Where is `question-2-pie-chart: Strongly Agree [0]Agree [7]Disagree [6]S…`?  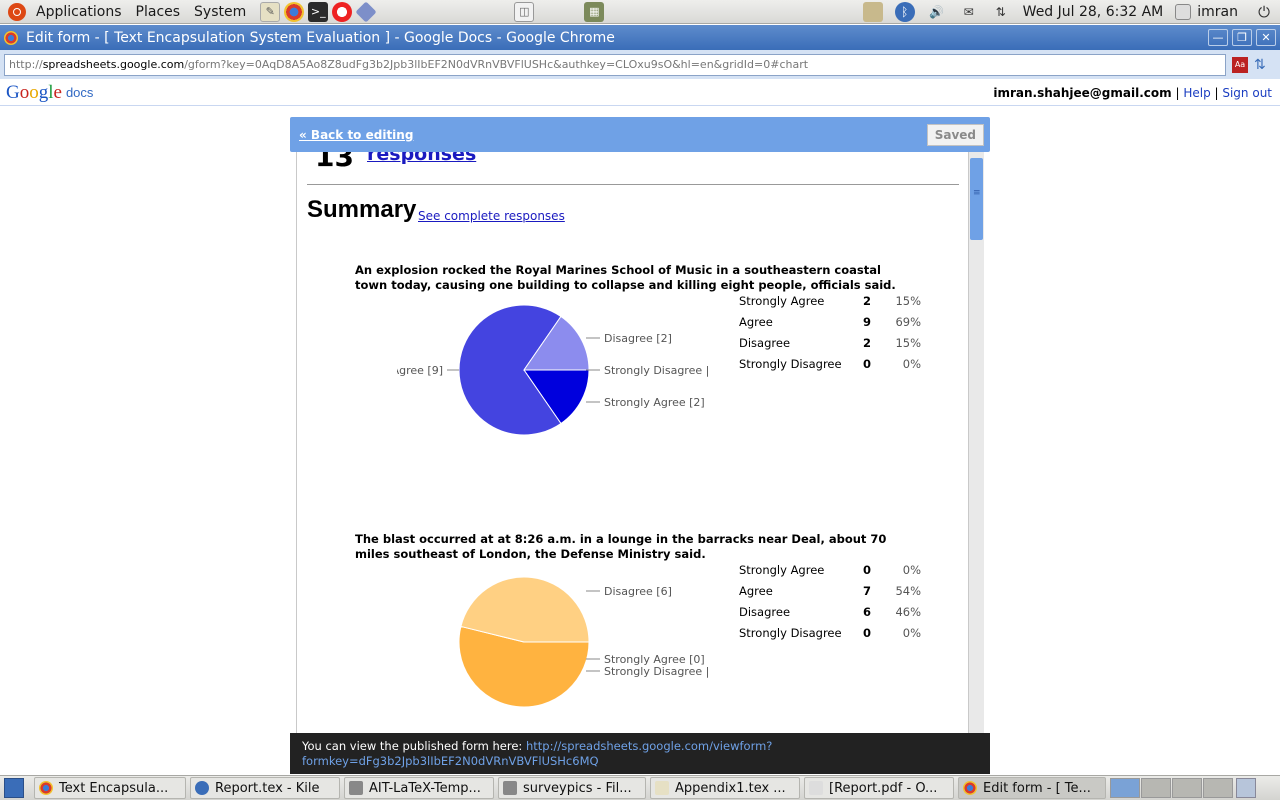
question-2-pie-chart: Strongly Agree [0]Agree [7]Disagree [6]S… is located at coordinates (583, 642).